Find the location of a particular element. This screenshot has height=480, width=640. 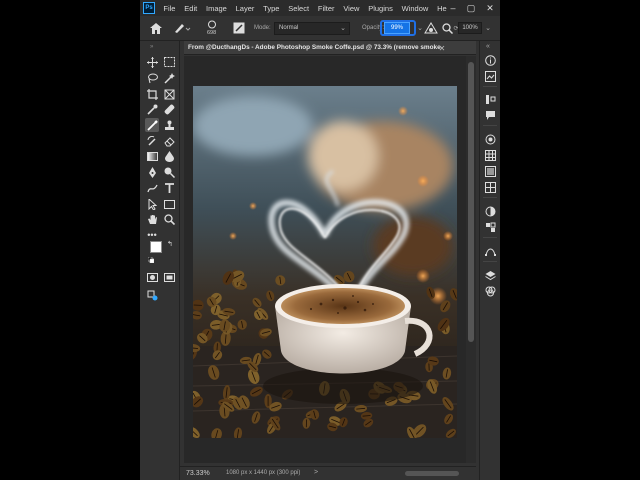

horizontal-scrollbar-thumb is located at coordinates (432, 473).